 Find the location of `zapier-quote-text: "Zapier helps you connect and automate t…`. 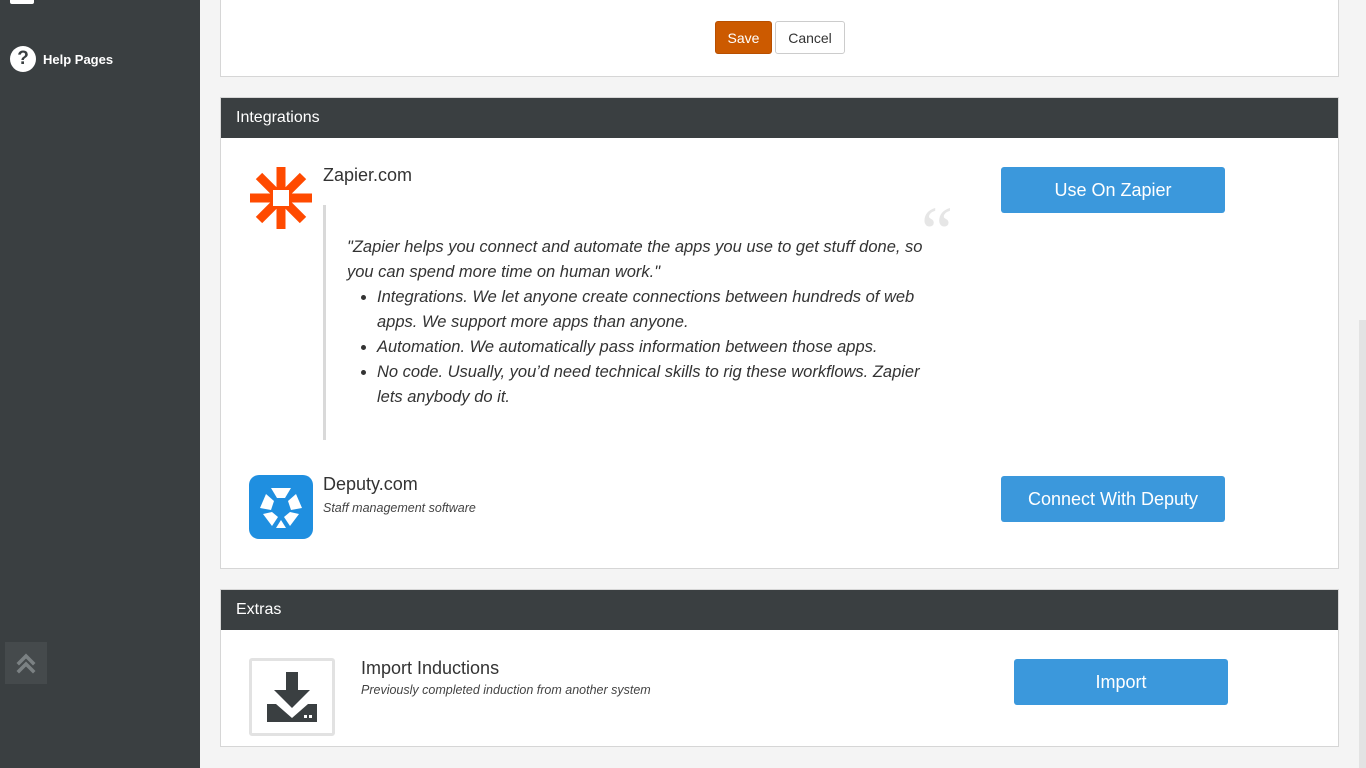

zapier-quote-text: "Zapier helps you connect and automate t… is located at coordinates (635, 259).